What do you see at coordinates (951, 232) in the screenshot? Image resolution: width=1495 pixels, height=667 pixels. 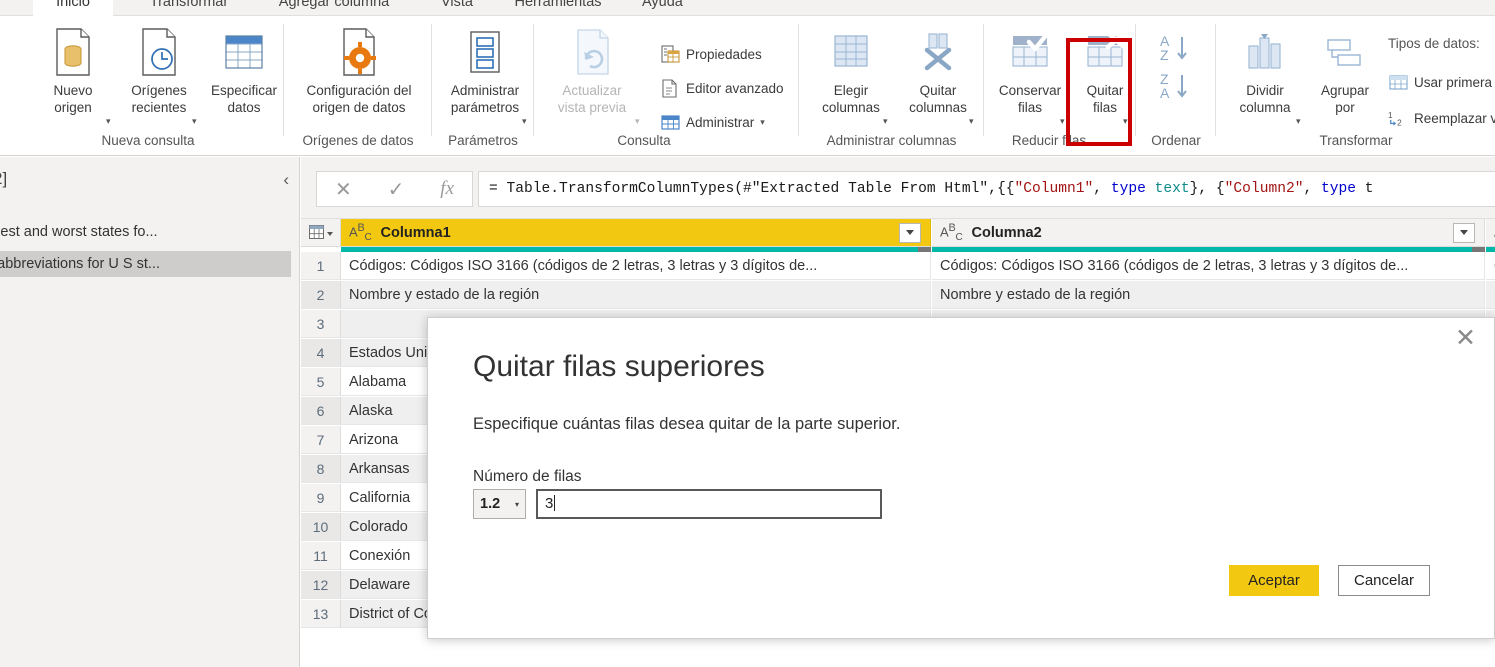 I see `text-type-icon: ABC` at bounding box center [951, 232].